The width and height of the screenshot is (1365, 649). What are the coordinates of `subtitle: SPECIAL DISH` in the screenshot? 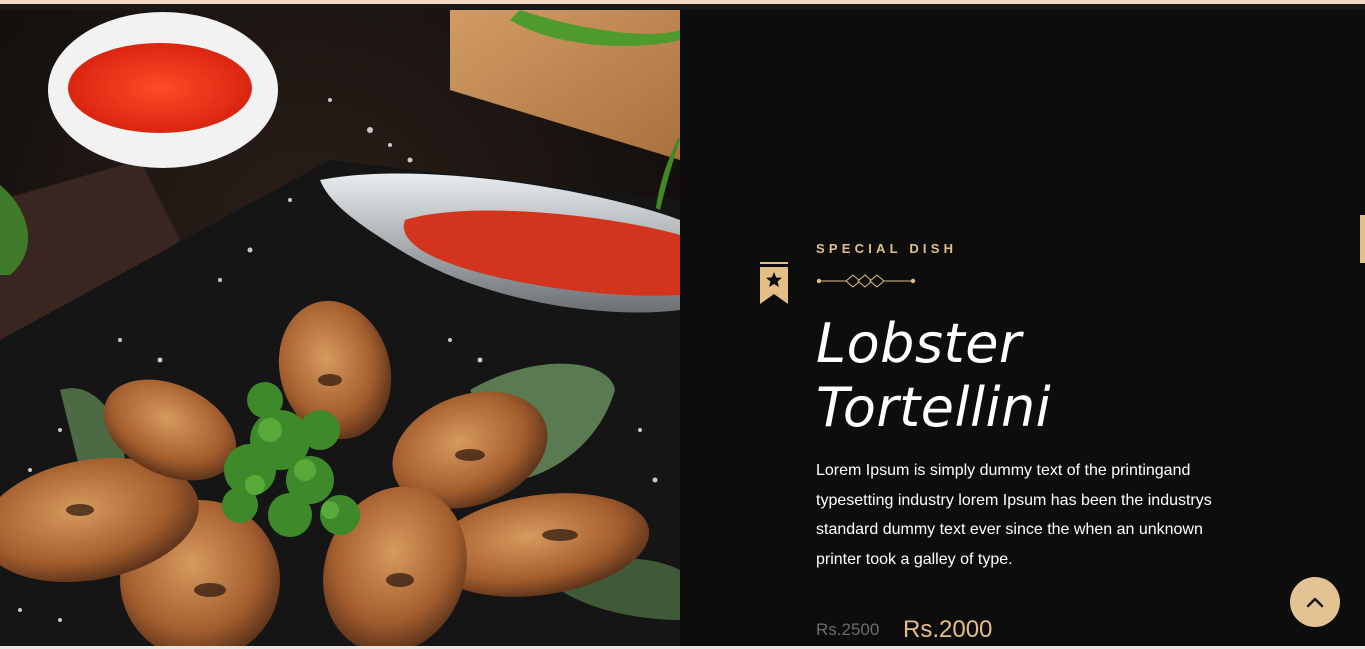 It's located at (887, 248).